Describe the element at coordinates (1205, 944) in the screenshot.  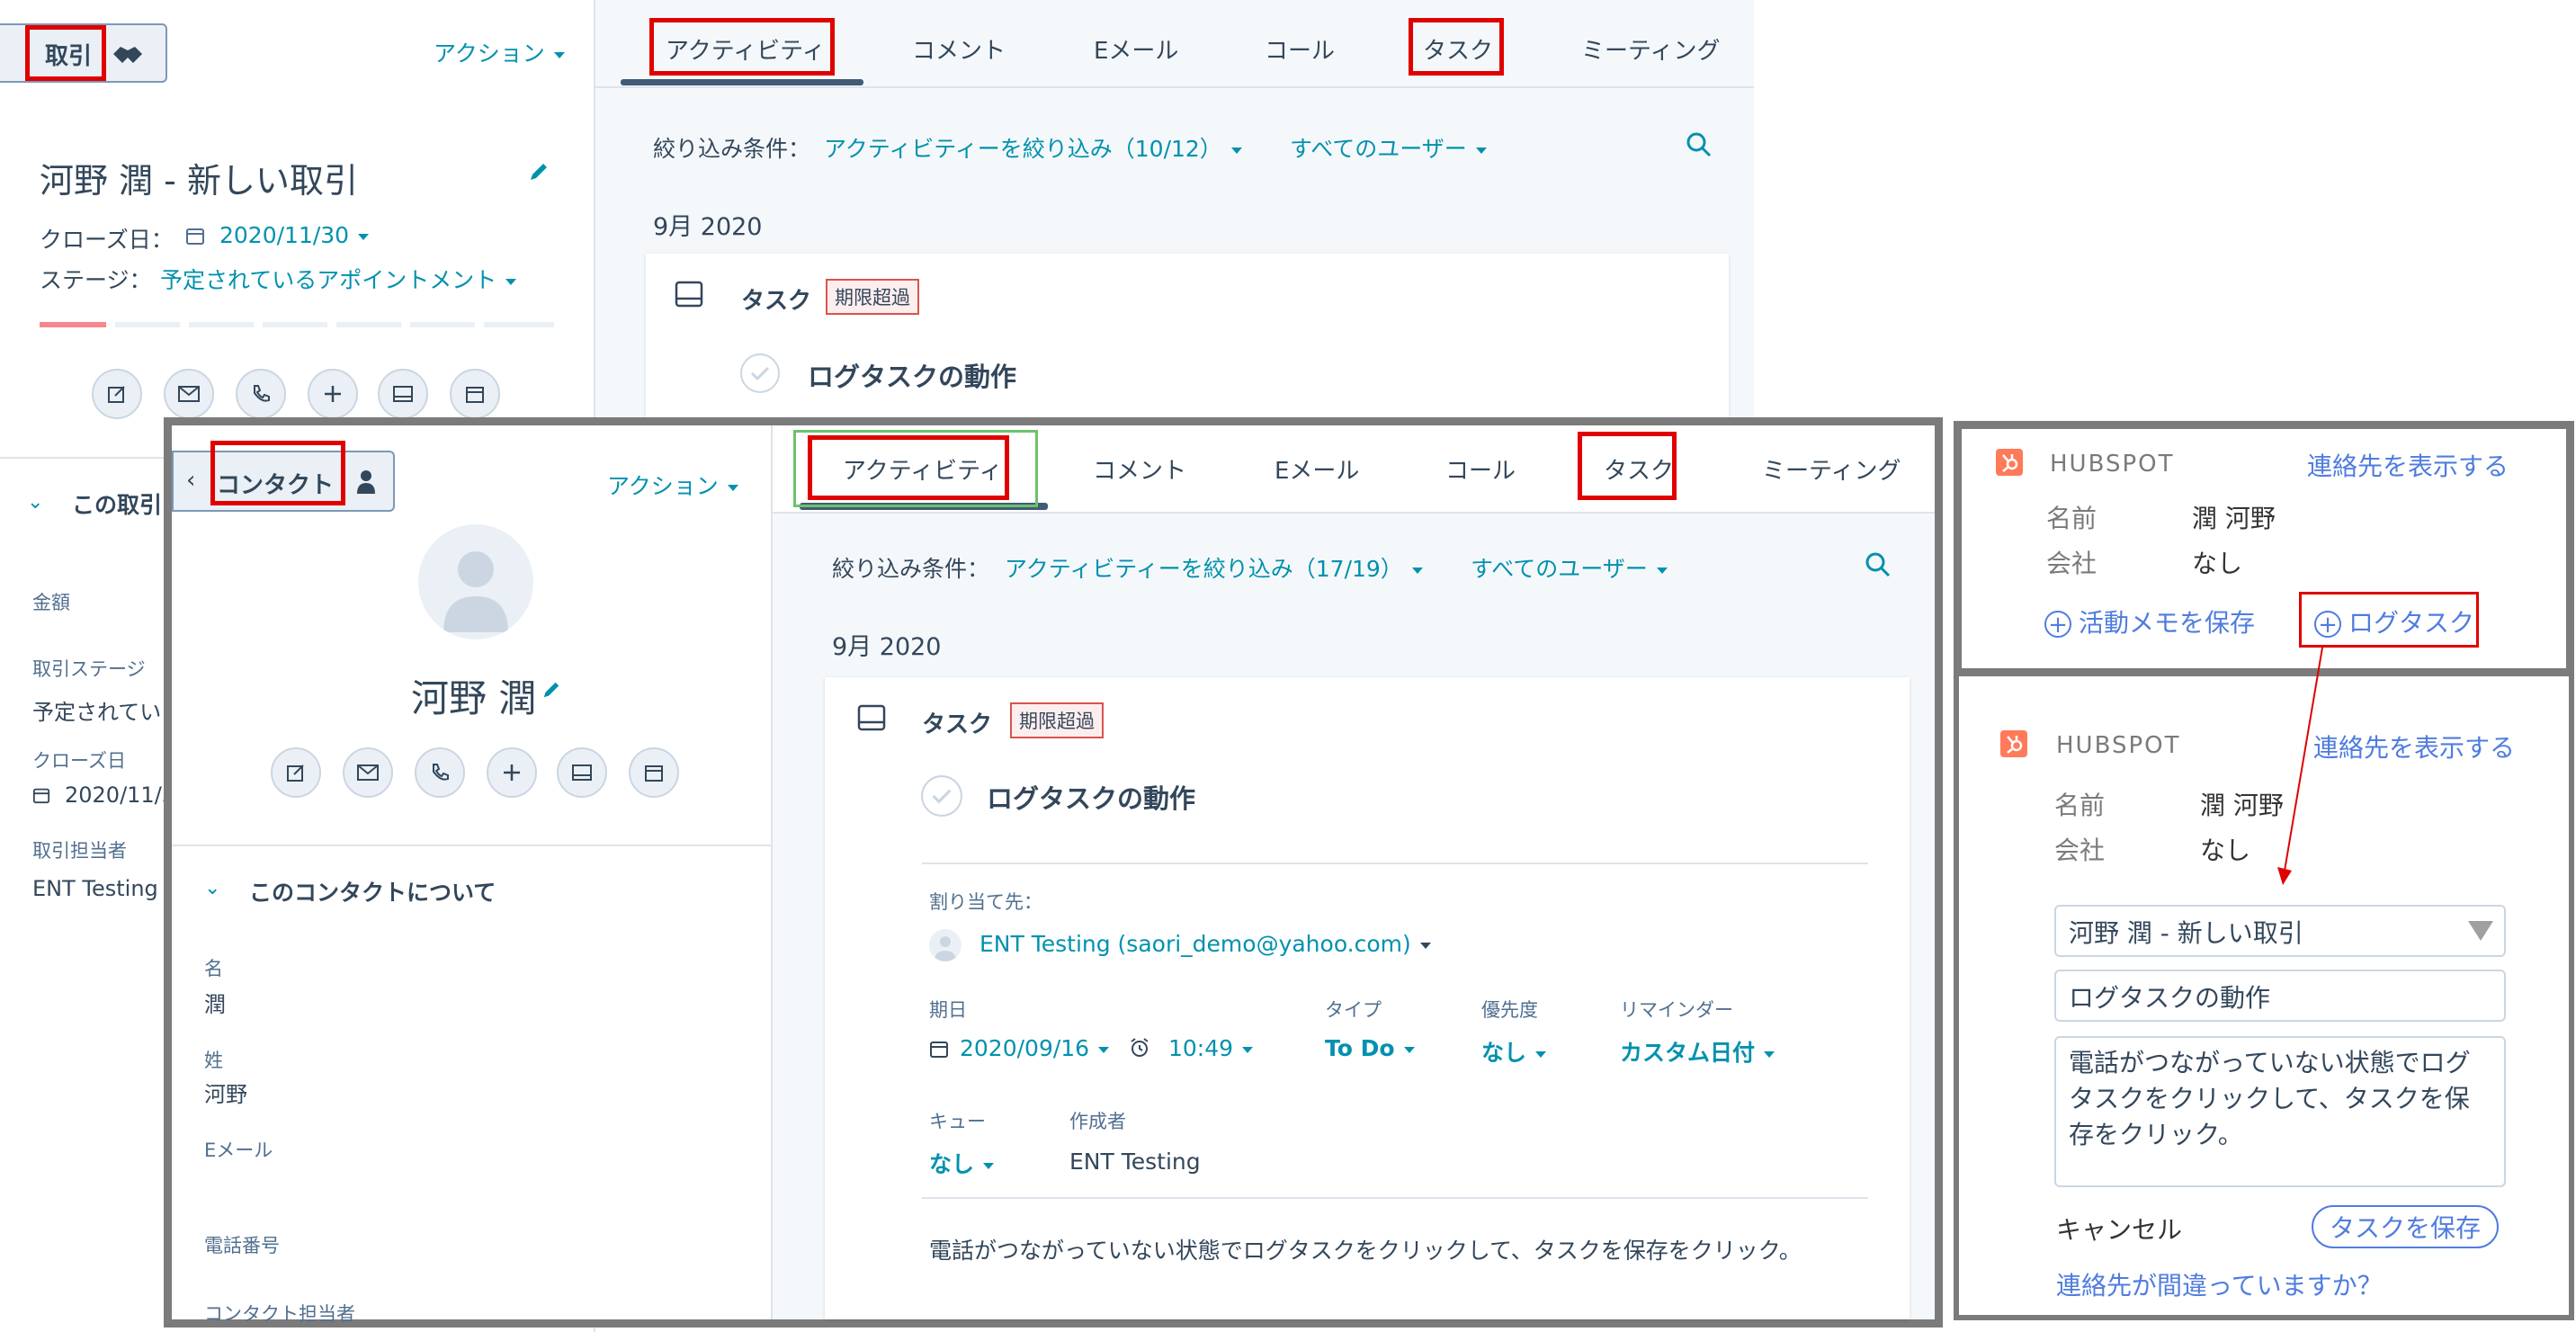
I see `assignee-dropdown: ENT Testing (saori_demo@yahoo.com)` at that location.